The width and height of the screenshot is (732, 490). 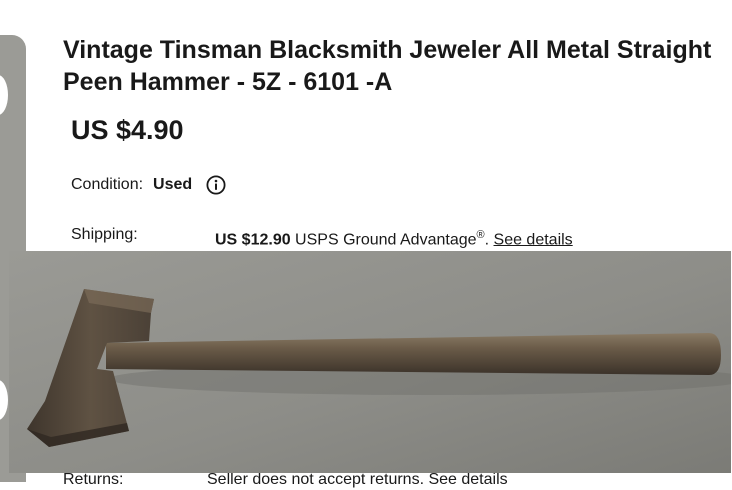 What do you see at coordinates (148, 185) in the screenshot?
I see `condition-row: Condition: Used` at bounding box center [148, 185].